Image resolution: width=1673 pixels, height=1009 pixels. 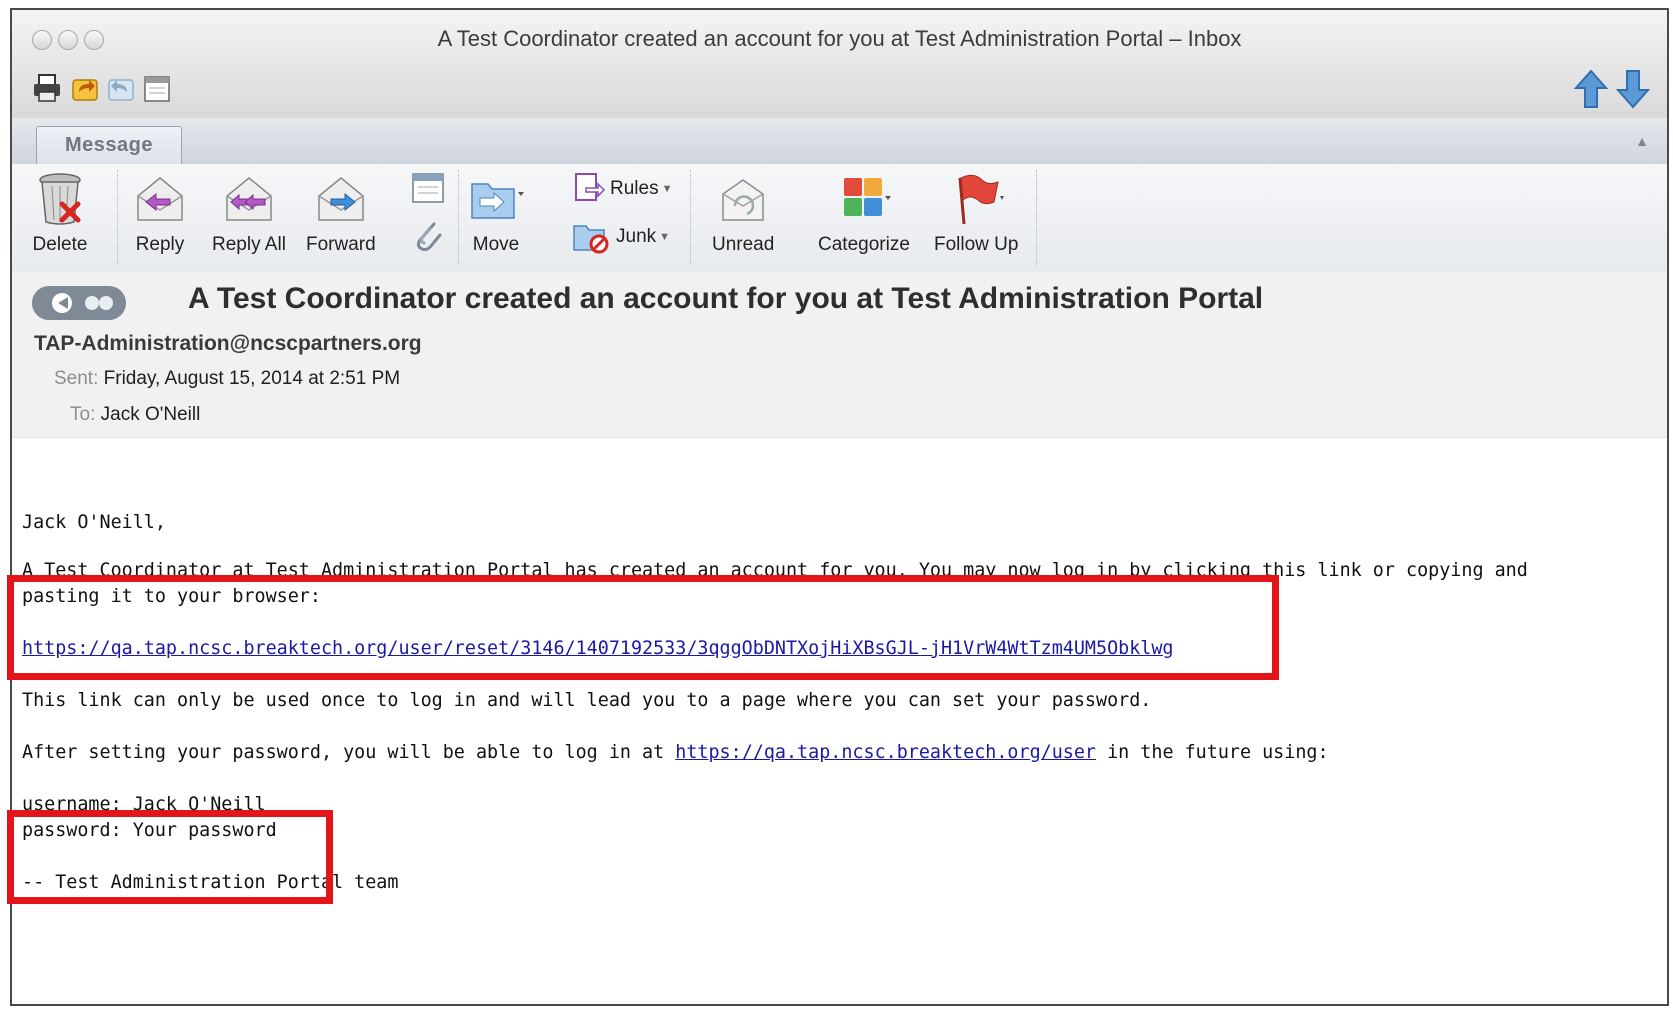 What do you see at coordinates (249, 199) in the screenshot?
I see `reply-all-icon` at bounding box center [249, 199].